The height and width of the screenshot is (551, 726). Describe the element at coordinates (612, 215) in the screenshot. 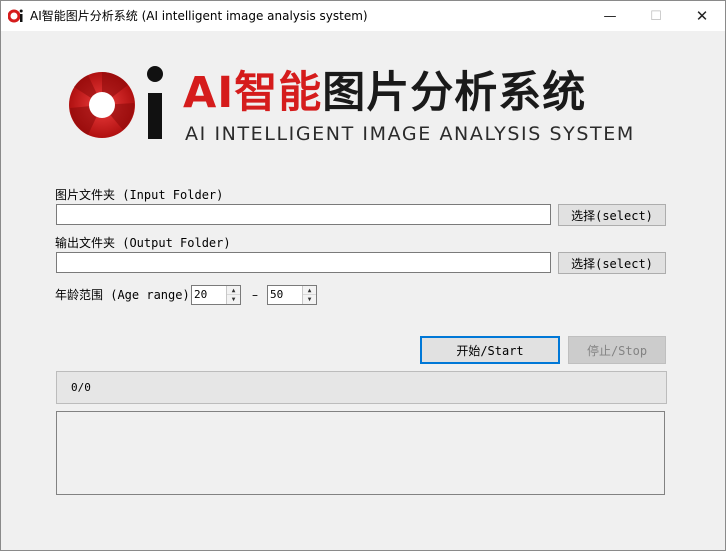

I see `input-folder-select-button: 选择(select)` at that location.